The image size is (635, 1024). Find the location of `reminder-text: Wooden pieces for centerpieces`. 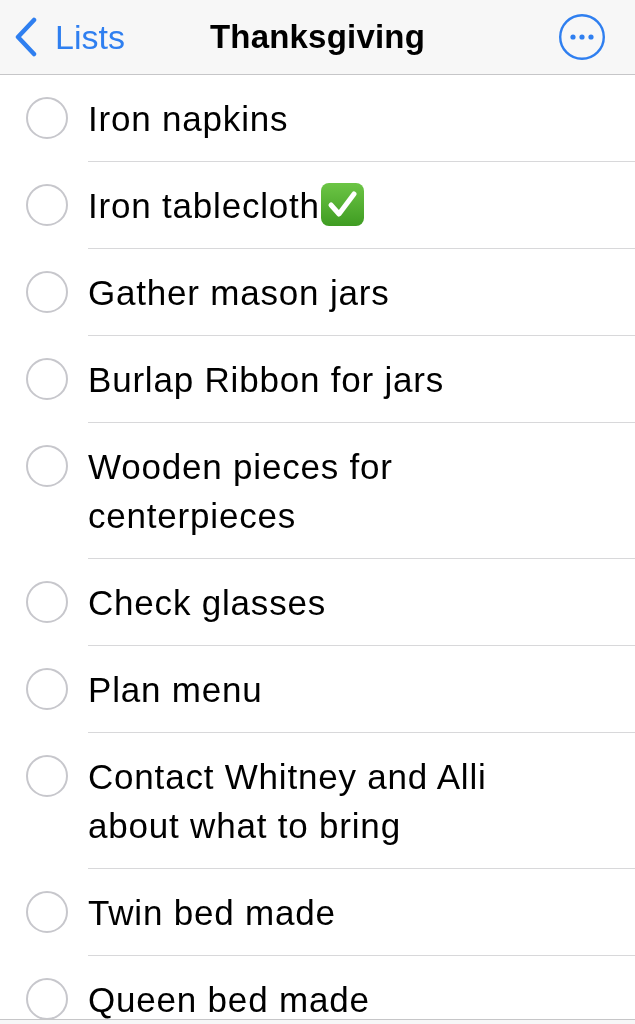

reminder-text: Wooden pieces for centerpieces is located at coordinates (240, 491).